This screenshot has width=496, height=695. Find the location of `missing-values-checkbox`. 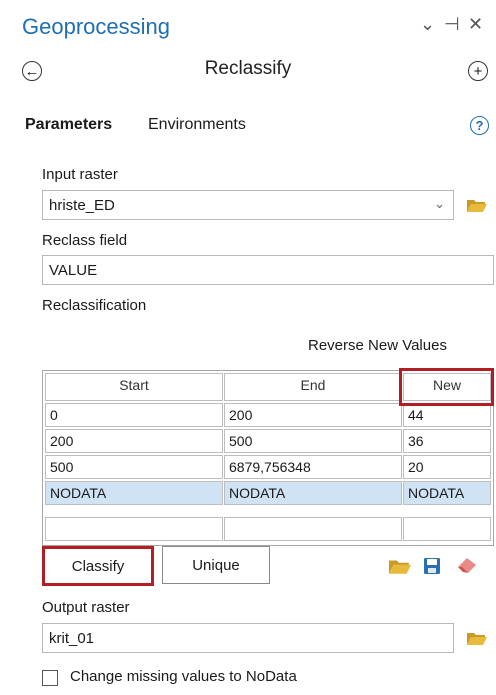

missing-values-checkbox is located at coordinates (50, 678).